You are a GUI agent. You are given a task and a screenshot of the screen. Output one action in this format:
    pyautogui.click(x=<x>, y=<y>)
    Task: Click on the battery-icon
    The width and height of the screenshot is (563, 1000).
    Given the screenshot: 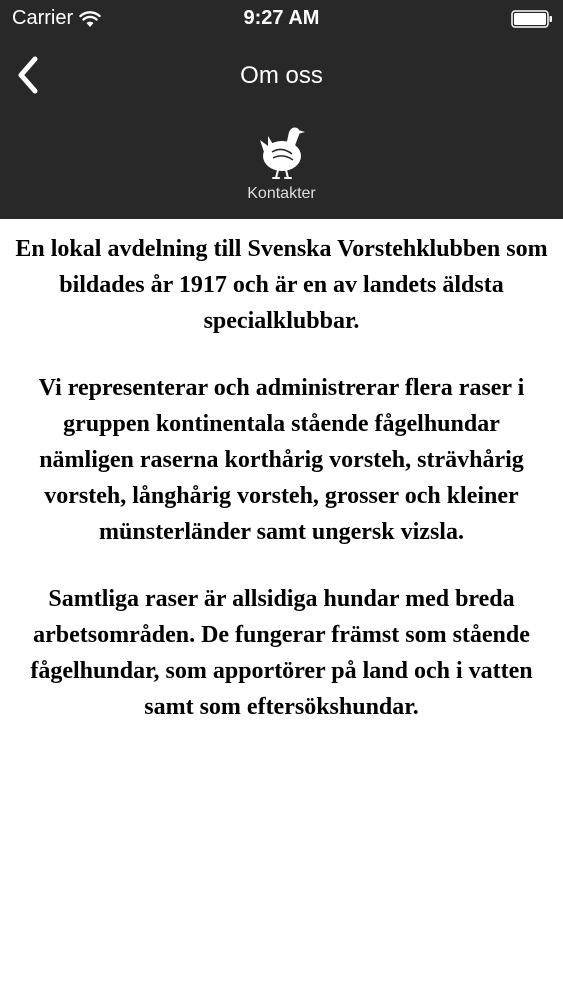 What is the action you would take?
    pyautogui.click(x=531, y=19)
    